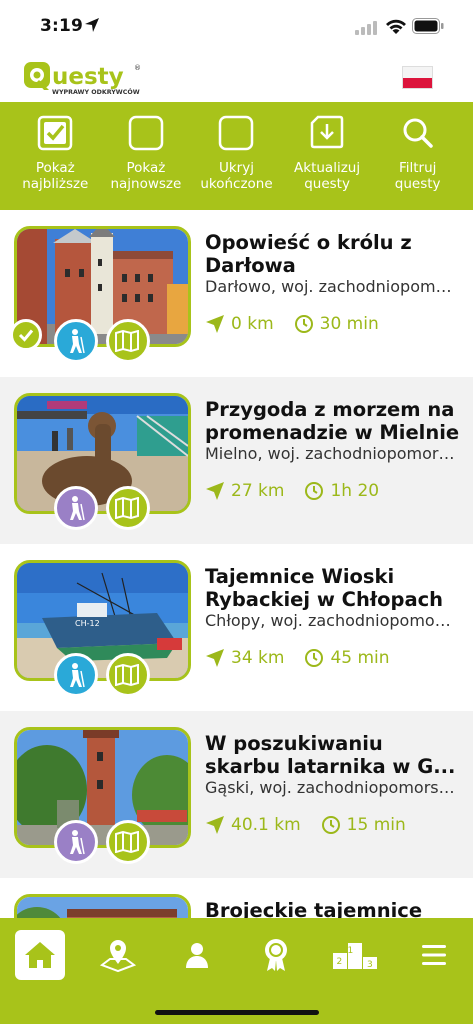 This screenshot has width=473, height=1024. I want to click on checked-checkbox-icon, so click(55, 133).